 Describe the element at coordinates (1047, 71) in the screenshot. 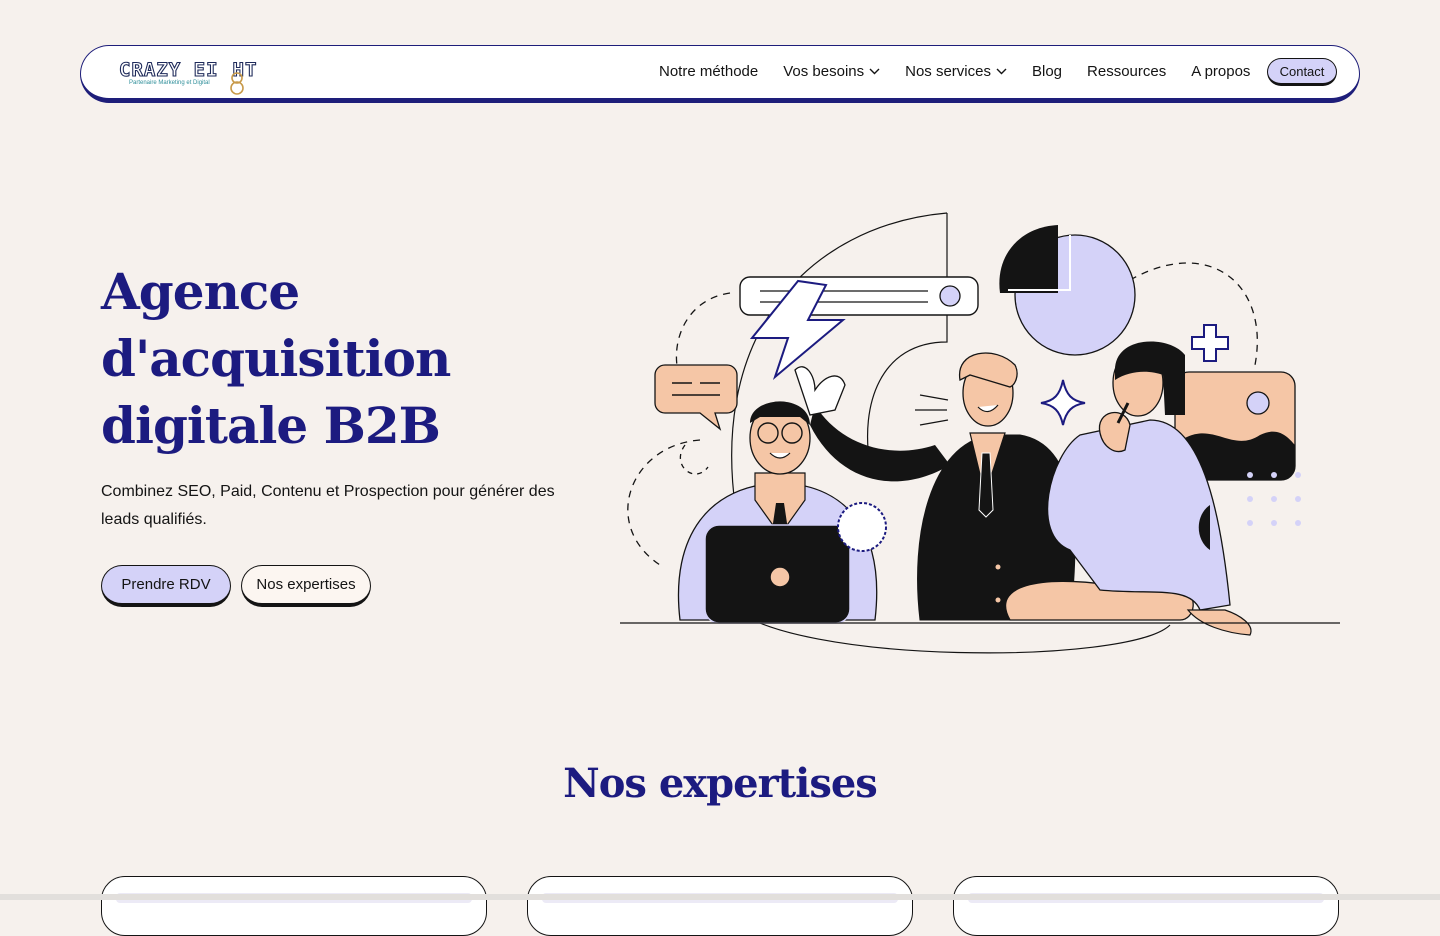

I see `nav-item-blog: Blog` at that location.